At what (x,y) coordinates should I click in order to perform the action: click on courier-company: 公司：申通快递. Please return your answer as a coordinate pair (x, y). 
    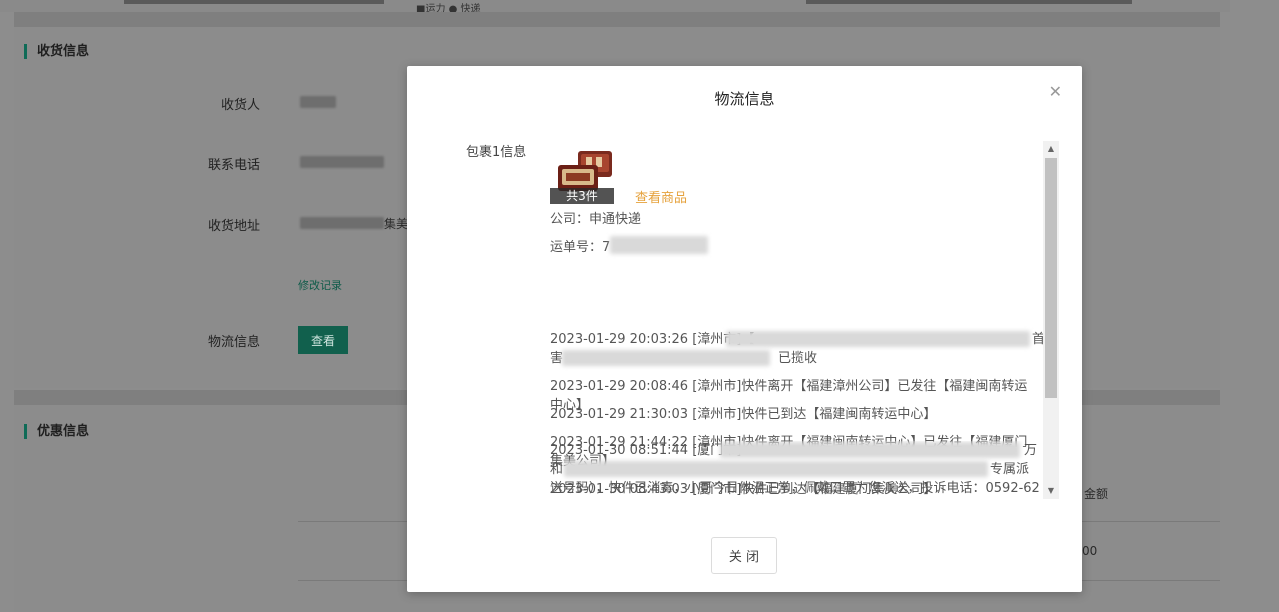
    Looking at the image, I should click on (596, 219).